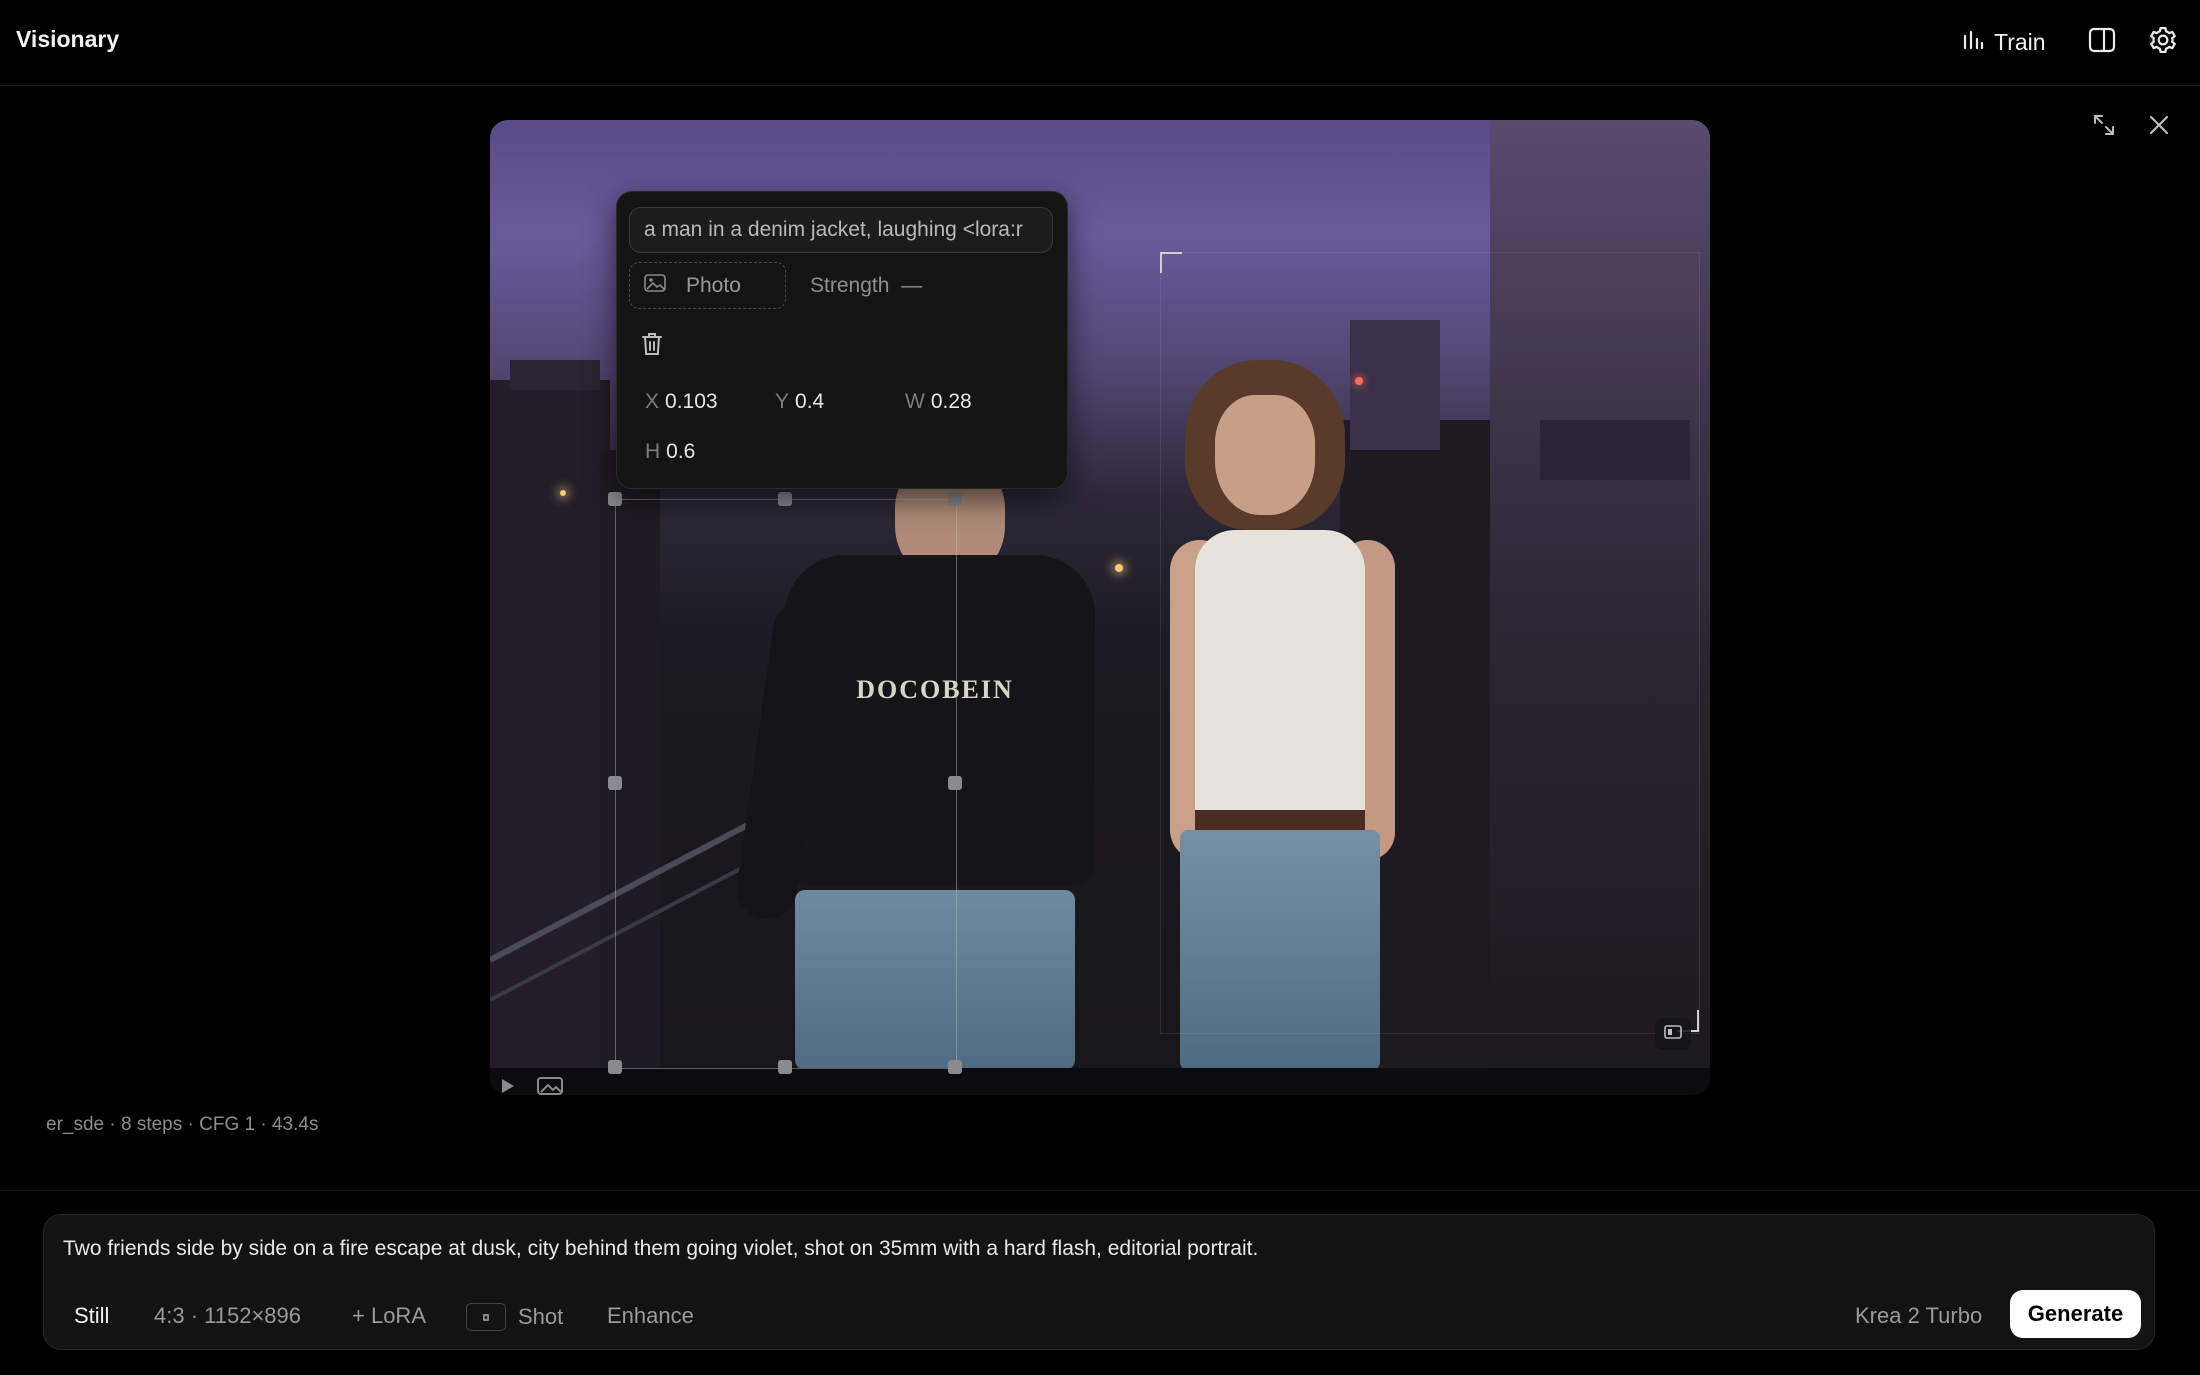 This screenshot has height=1375, width=2200. Describe the element at coordinates (782, 401) in the screenshot. I see `y-label: Y` at that location.